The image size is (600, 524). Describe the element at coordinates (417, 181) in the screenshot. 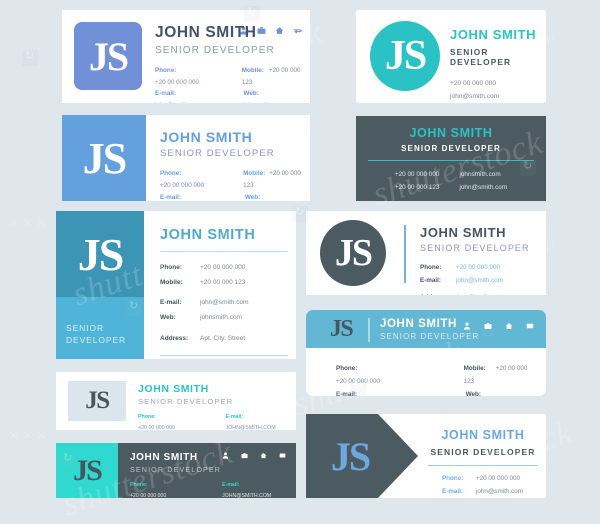

I see `info-column-left: +20 00 000 000 +20 00 000 123` at that location.